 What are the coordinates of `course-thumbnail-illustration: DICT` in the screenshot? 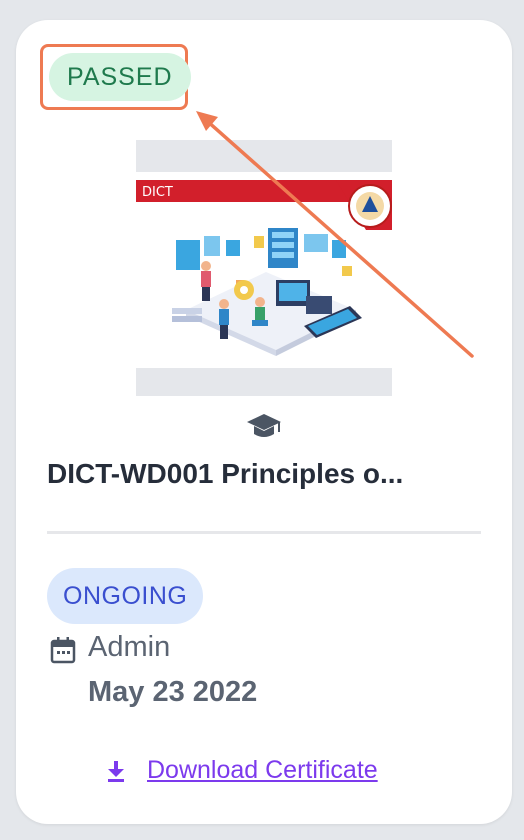 It's located at (264, 268).